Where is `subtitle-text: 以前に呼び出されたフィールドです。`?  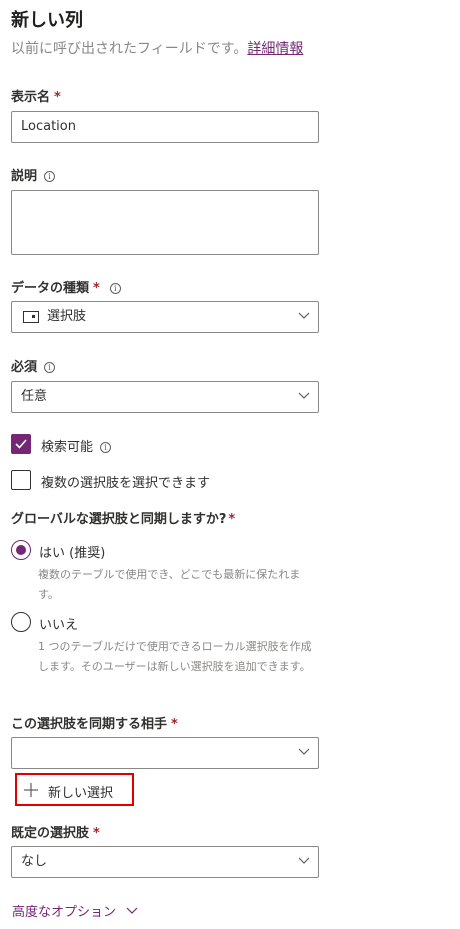 subtitle-text: 以前に呼び出されたフィールドです。 is located at coordinates (129, 49).